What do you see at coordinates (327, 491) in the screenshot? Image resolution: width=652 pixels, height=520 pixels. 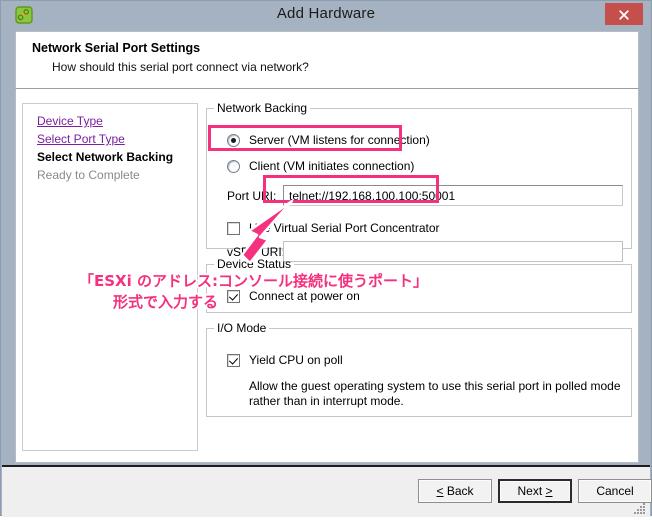 I see `footer-bar: < Back Next > Cancel` at bounding box center [327, 491].